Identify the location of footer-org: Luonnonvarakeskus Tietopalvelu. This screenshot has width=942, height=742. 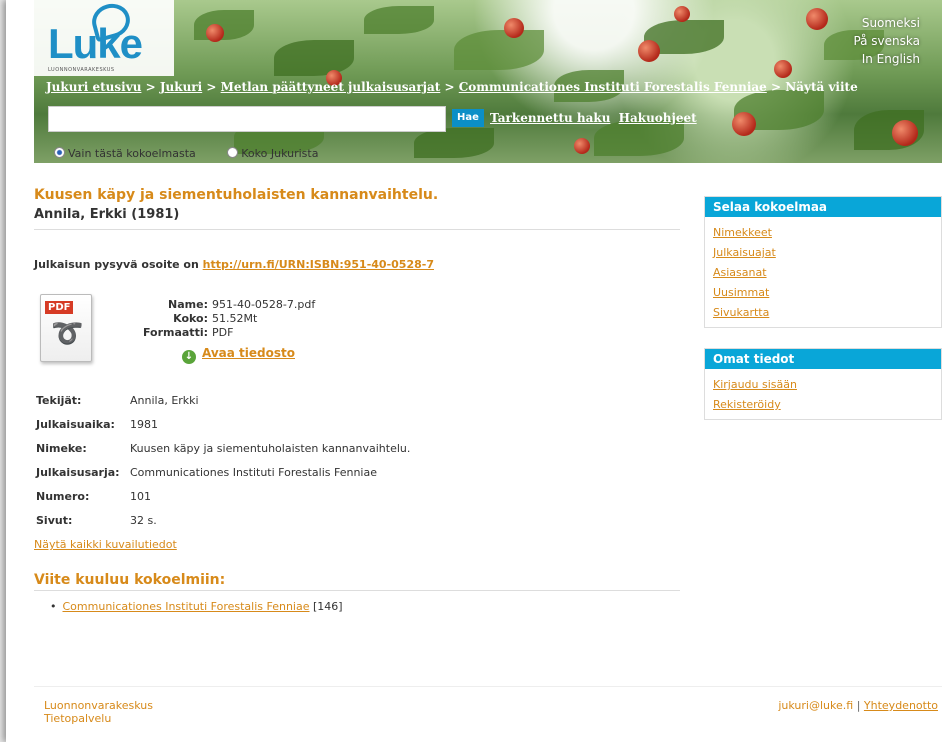
(98, 712).